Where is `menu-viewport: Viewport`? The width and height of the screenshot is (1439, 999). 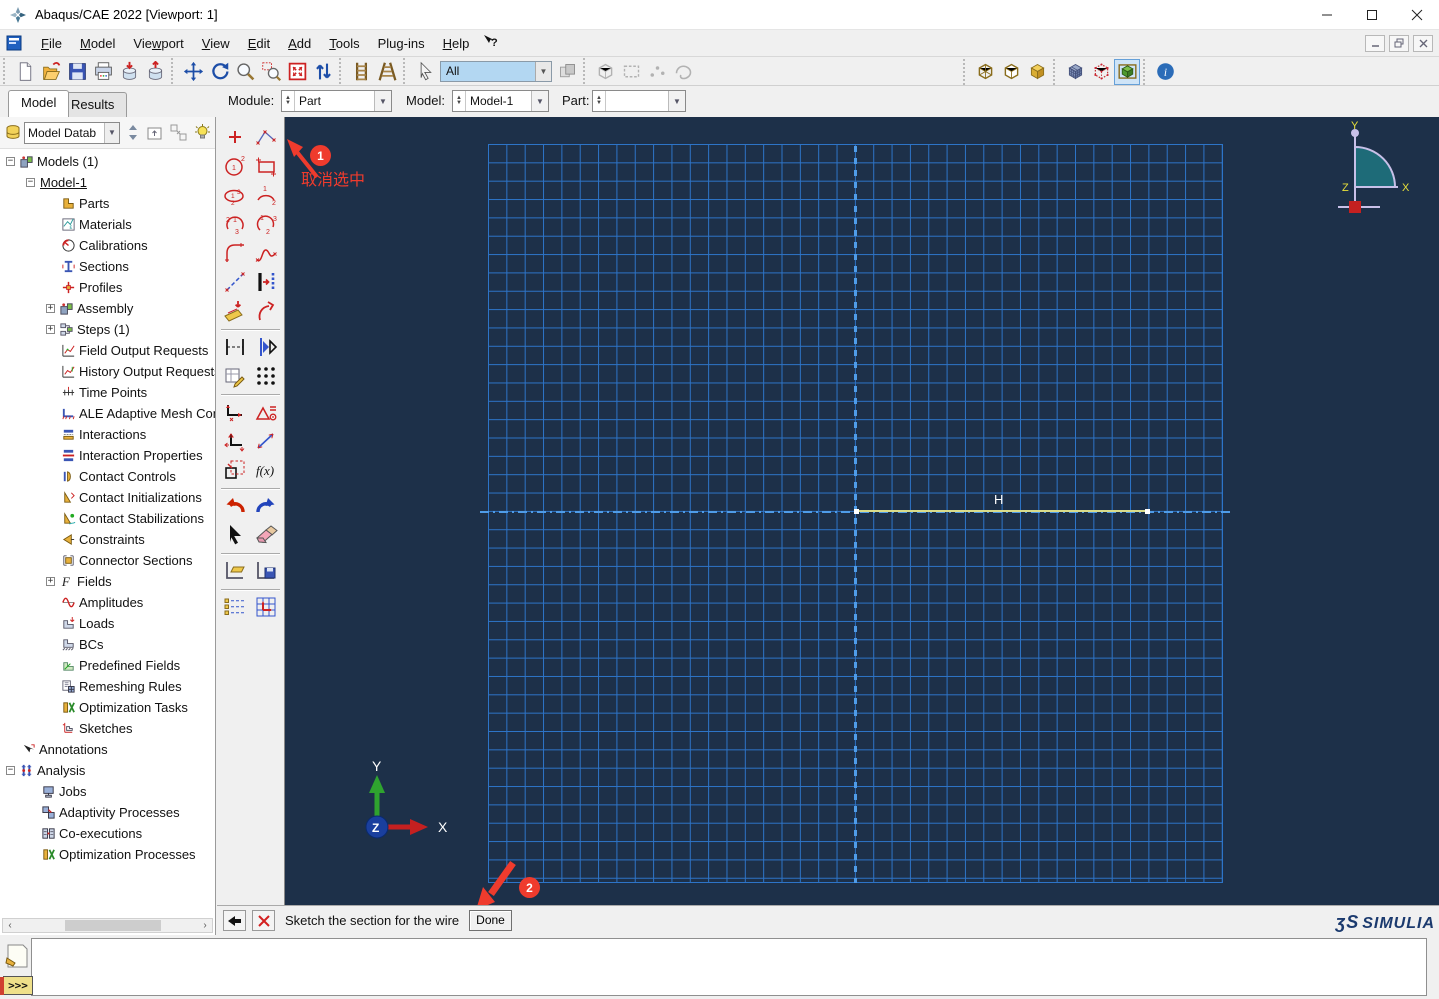 menu-viewport: Viewport is located at coordinates (158, 43).